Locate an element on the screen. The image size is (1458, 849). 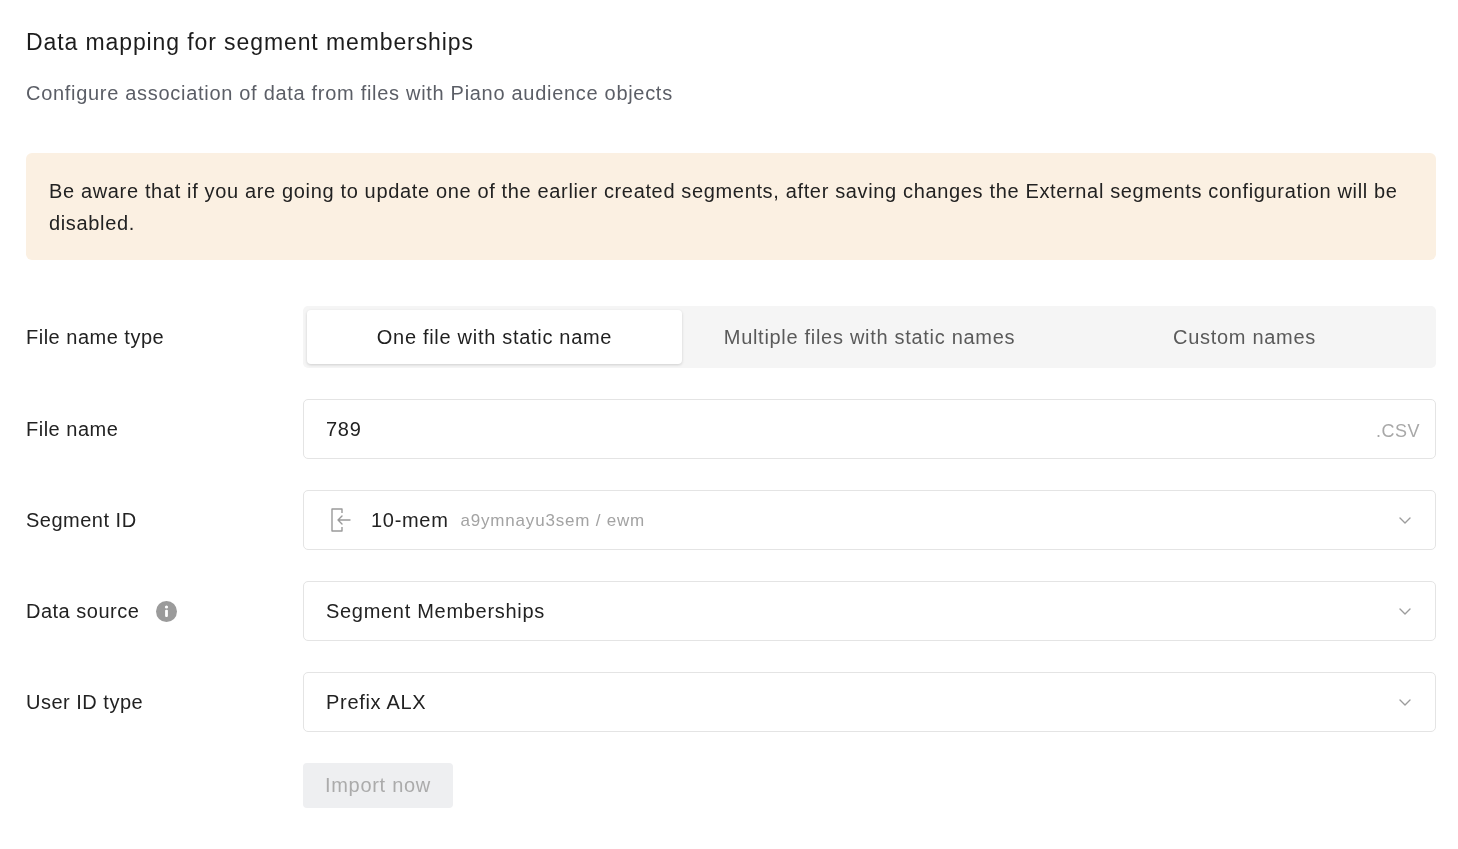
selected-value: 10-mem is located at coordinates (410, 520).